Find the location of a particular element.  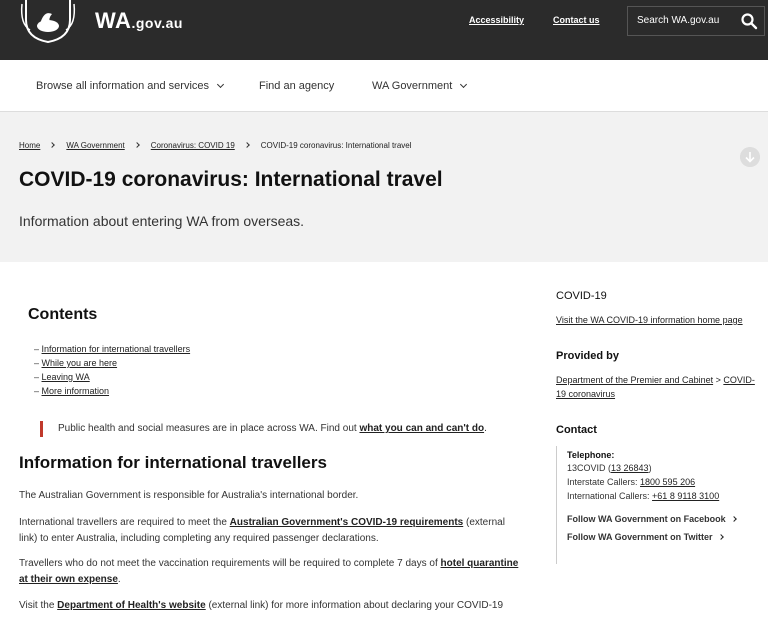

breadcrumb-coronavirus: Coronavirus: COVID 19 is located at coordinates (193, 145).